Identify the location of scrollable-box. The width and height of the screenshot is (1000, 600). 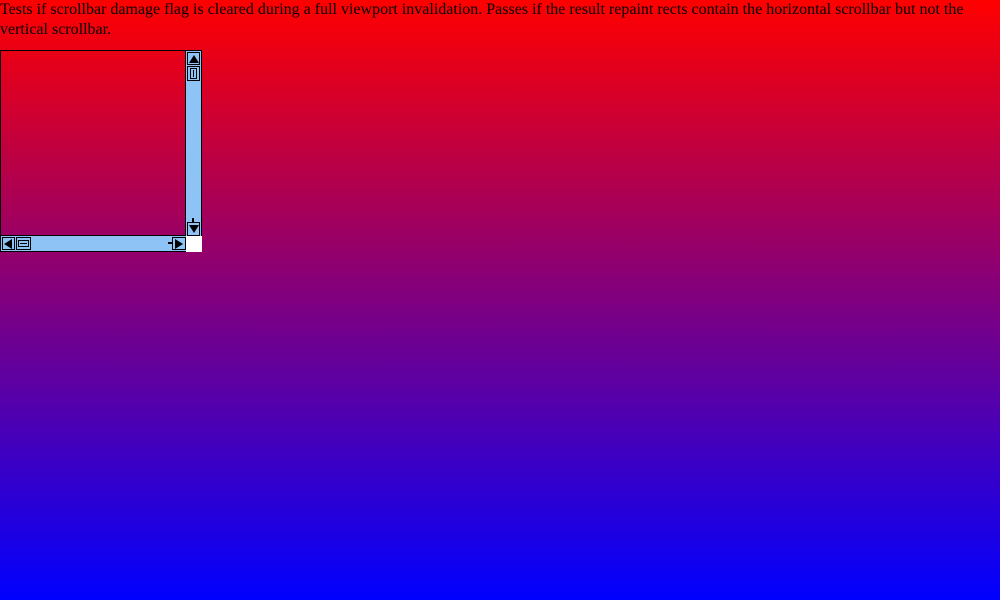
(101, 151).